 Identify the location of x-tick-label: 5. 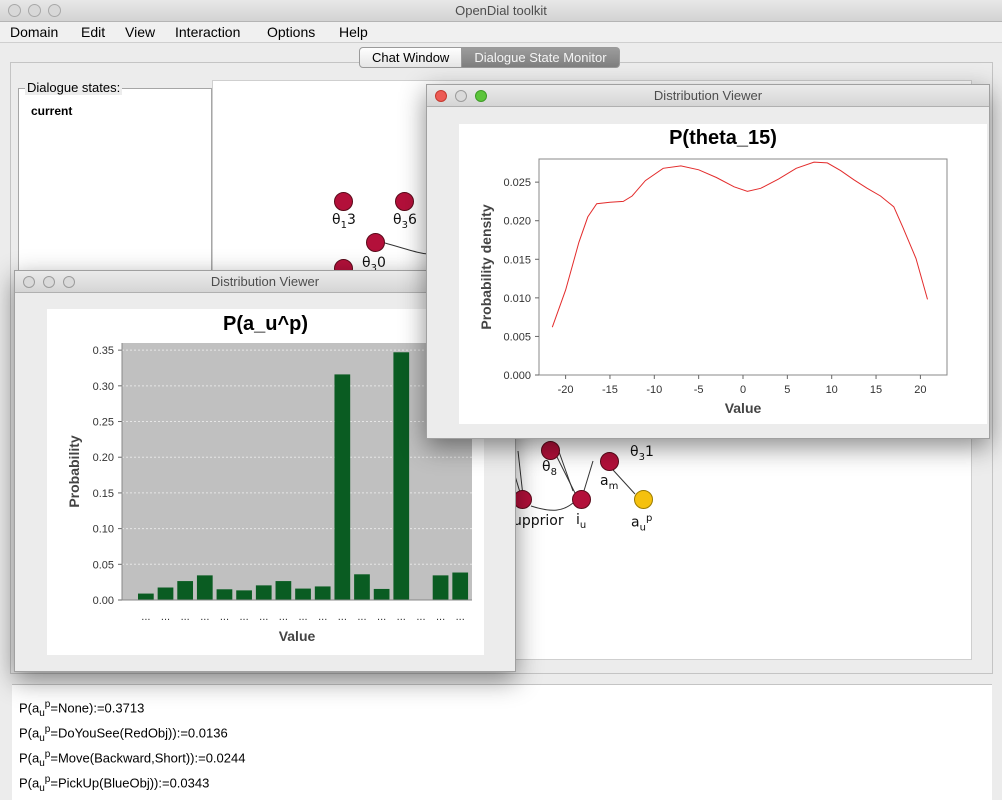
(787, 390).